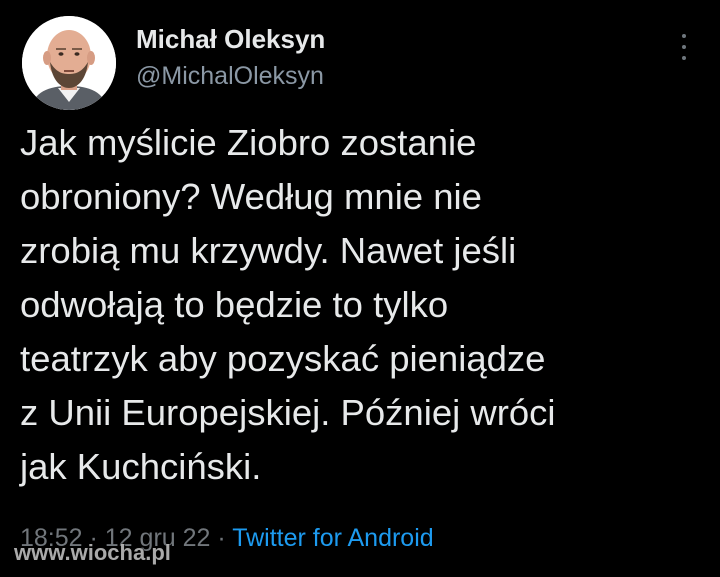 This screenshot has width=720, height=577. I want to click on watermark: www.wiocha.pl, so click(92, 552).